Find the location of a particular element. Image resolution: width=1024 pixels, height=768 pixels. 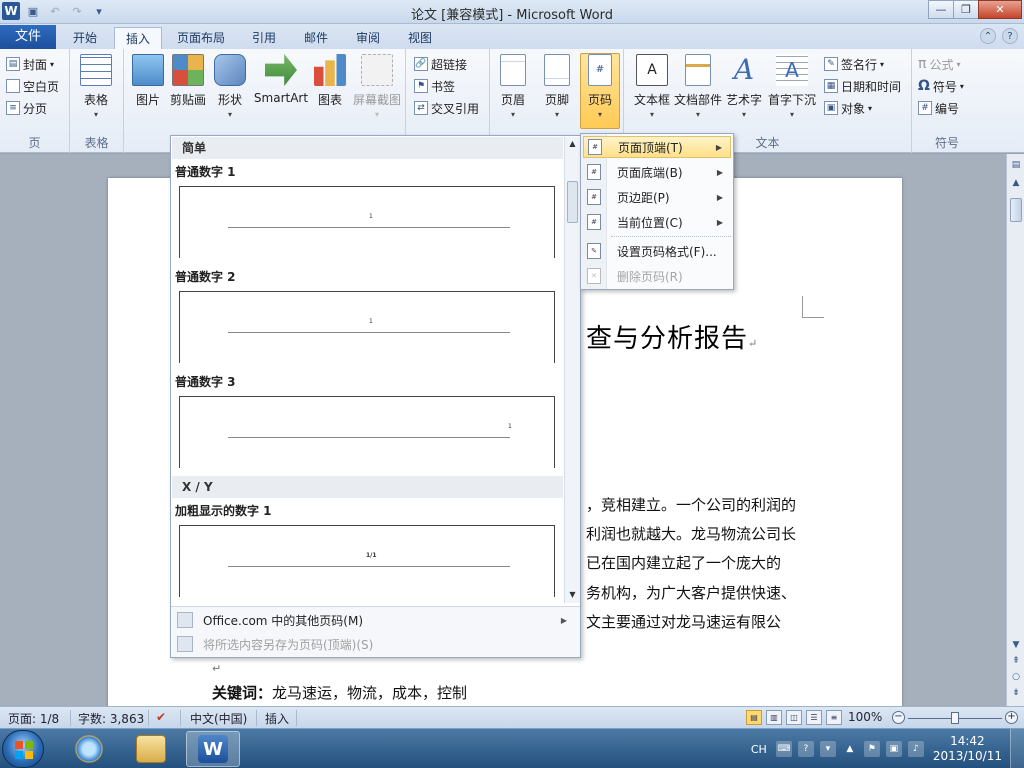

zoom-slider-knob is located at coordinates (955, 718).